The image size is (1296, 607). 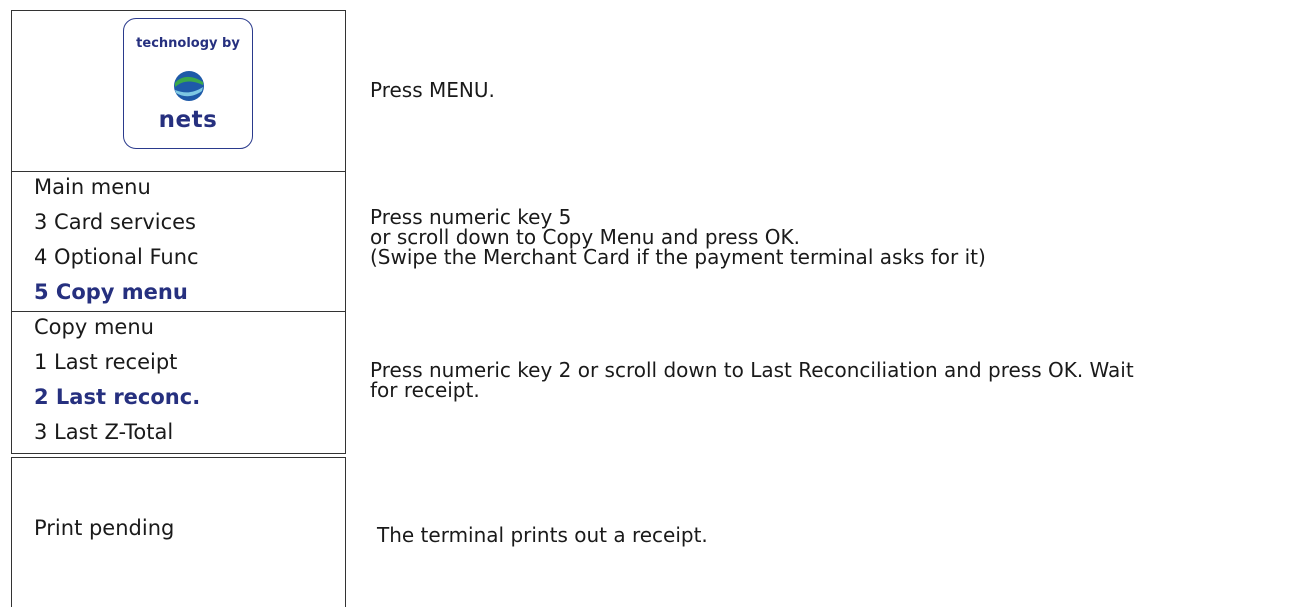 What do you see at coordinates (104, 432) in the screenshot?
I see `menu-item-last-z-total: 3 Last Z-Total` at bounding box center [104, 432].